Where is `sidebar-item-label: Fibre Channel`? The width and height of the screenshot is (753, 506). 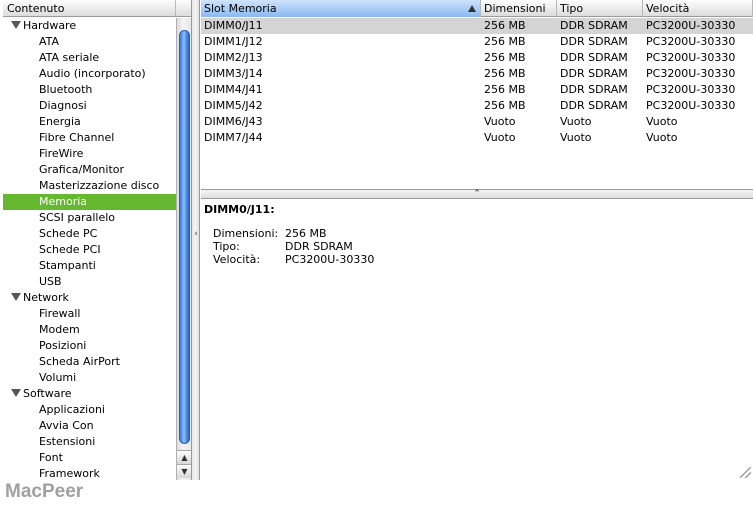 sidebar-item-label: Fibre Channel is located at coordinates (77, 137).